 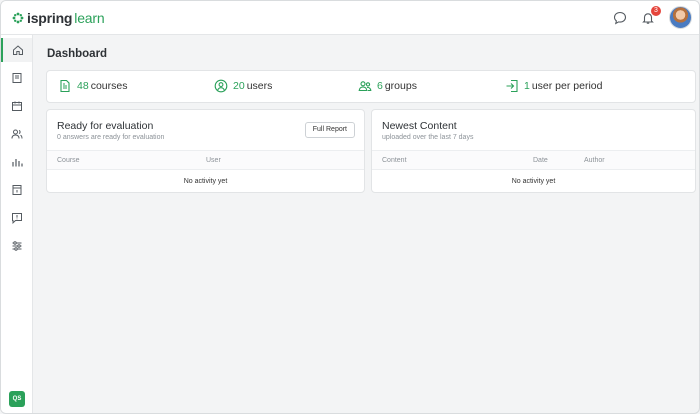 I want to click on user-circle-icon, so click(x=221, y=86).